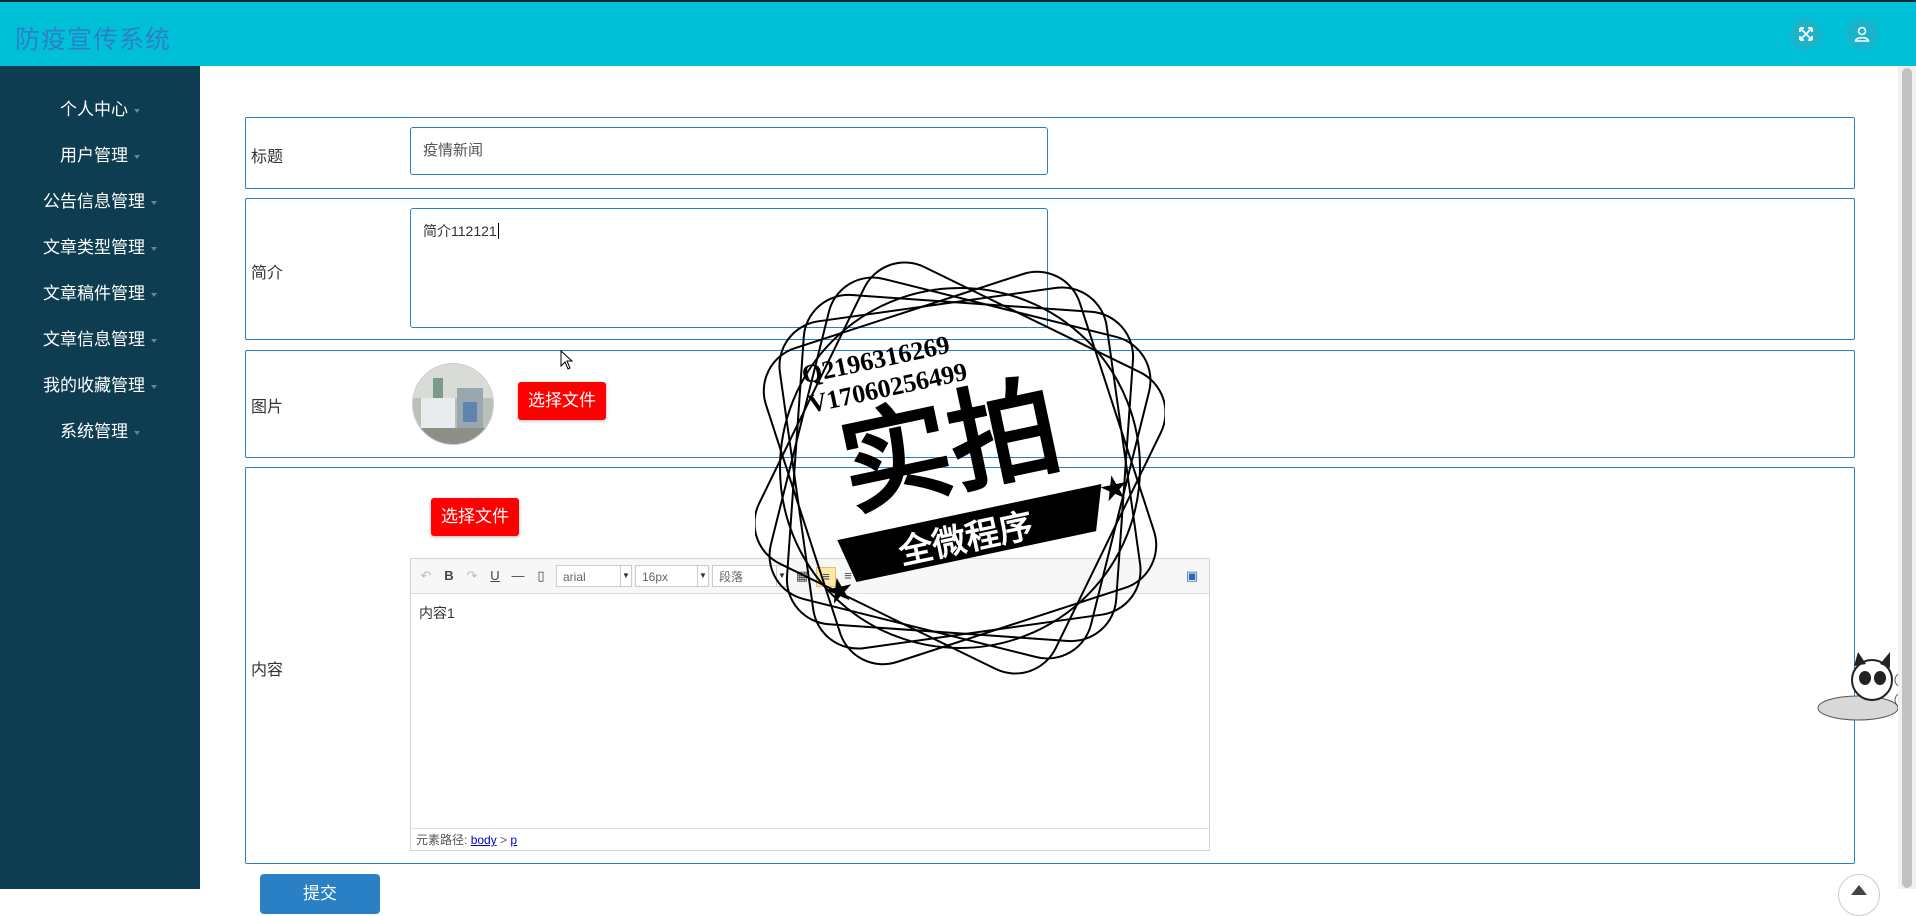 Image resolution: width=1916 pixels, height=916 pixels. I want to click on content-upload-button: 选择文件, so click(475, 517).